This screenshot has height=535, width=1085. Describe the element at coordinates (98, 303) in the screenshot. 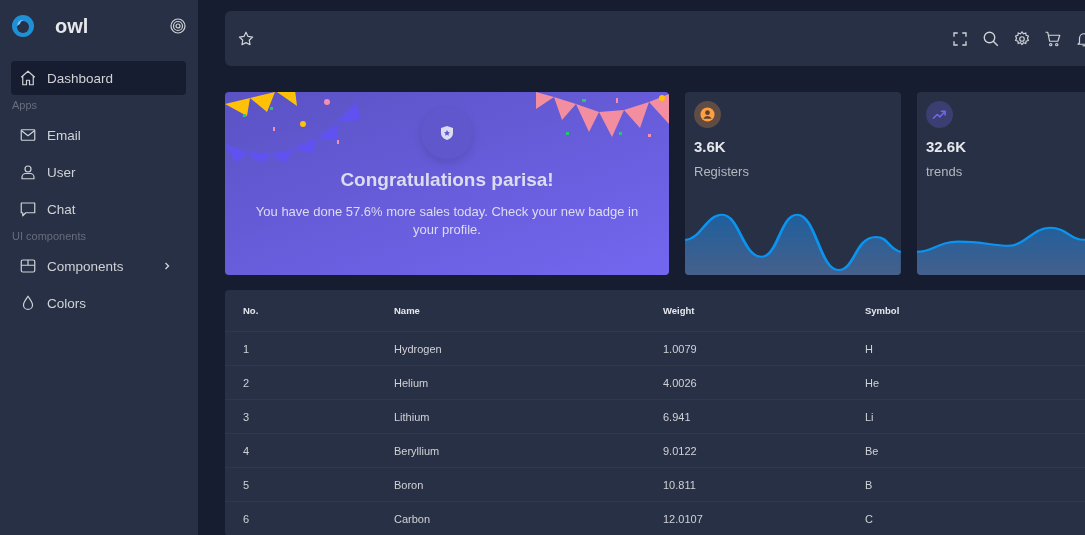

I see `nav-item: Colors` at that location.